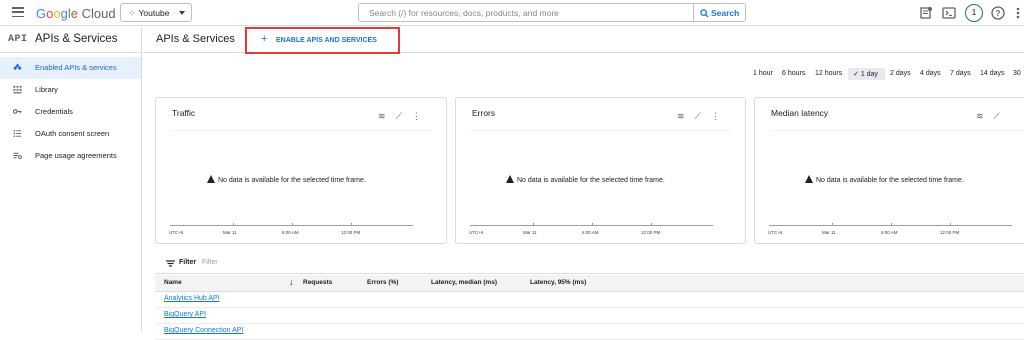  I want to click on sidebar-item-library: Library, so click(70, 90).